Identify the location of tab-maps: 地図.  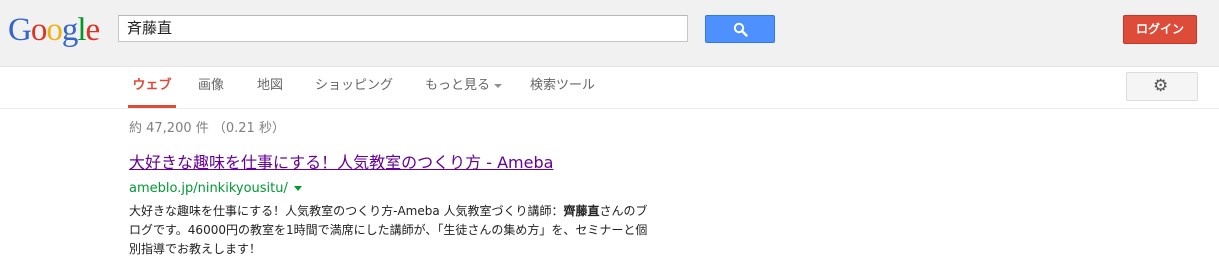
(270, 87).